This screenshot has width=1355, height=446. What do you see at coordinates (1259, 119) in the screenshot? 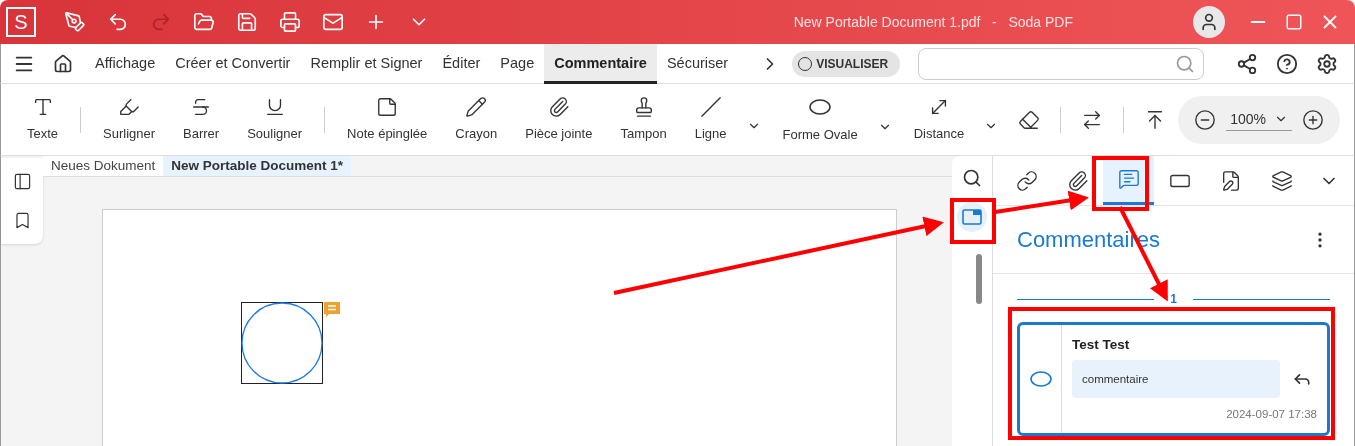
I see `zoom-dropdown: 100%` at bounding box center [1259, 119].